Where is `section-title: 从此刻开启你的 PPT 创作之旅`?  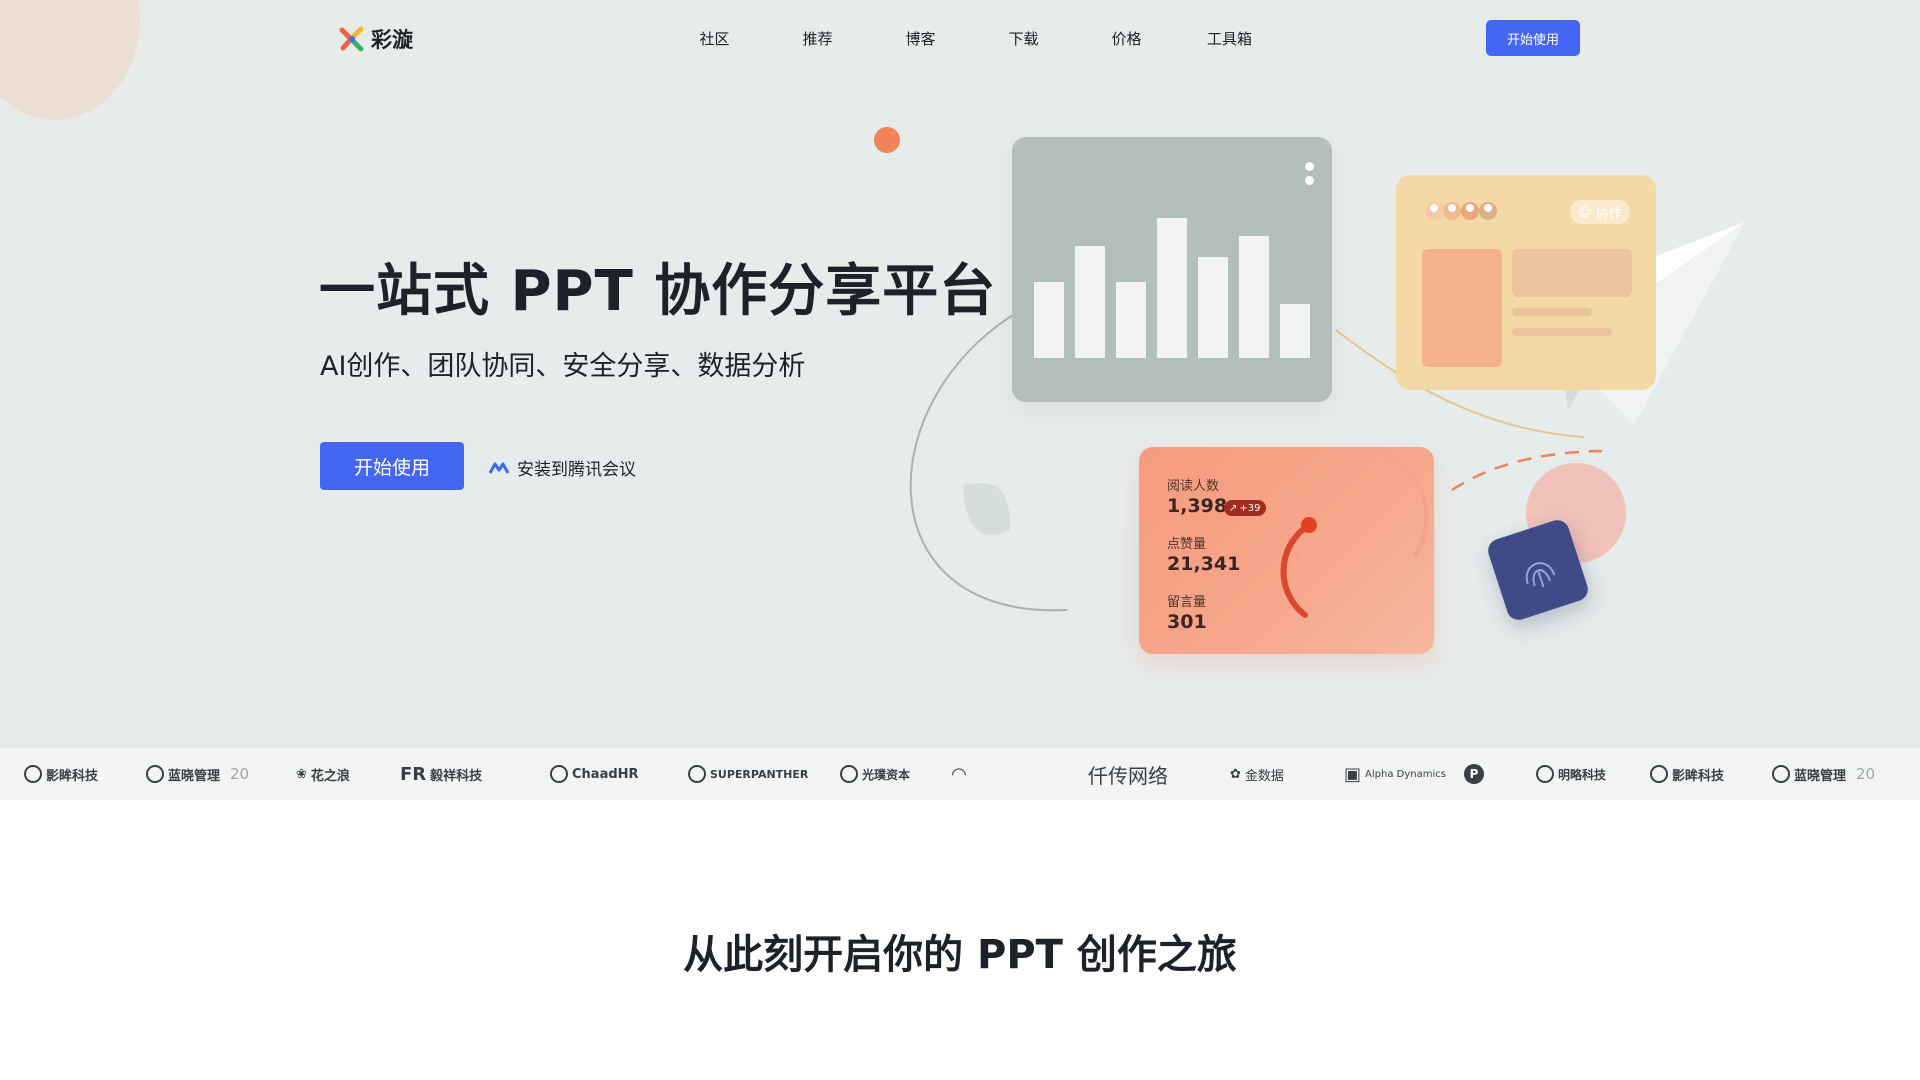 section-title: 从此刻开启你的 PPT 创作之旅 is located at coordinates (960, 955).